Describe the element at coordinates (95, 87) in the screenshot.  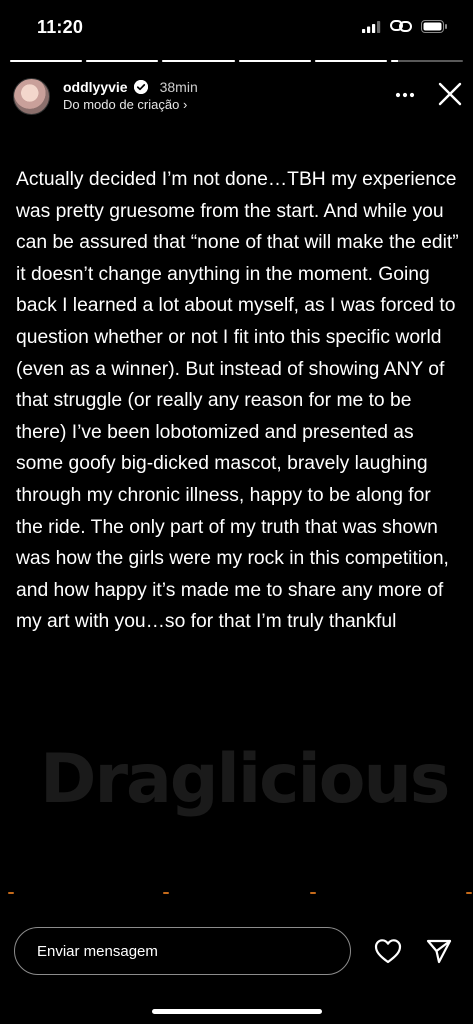
I see `username: oddlyyvie` at that location.